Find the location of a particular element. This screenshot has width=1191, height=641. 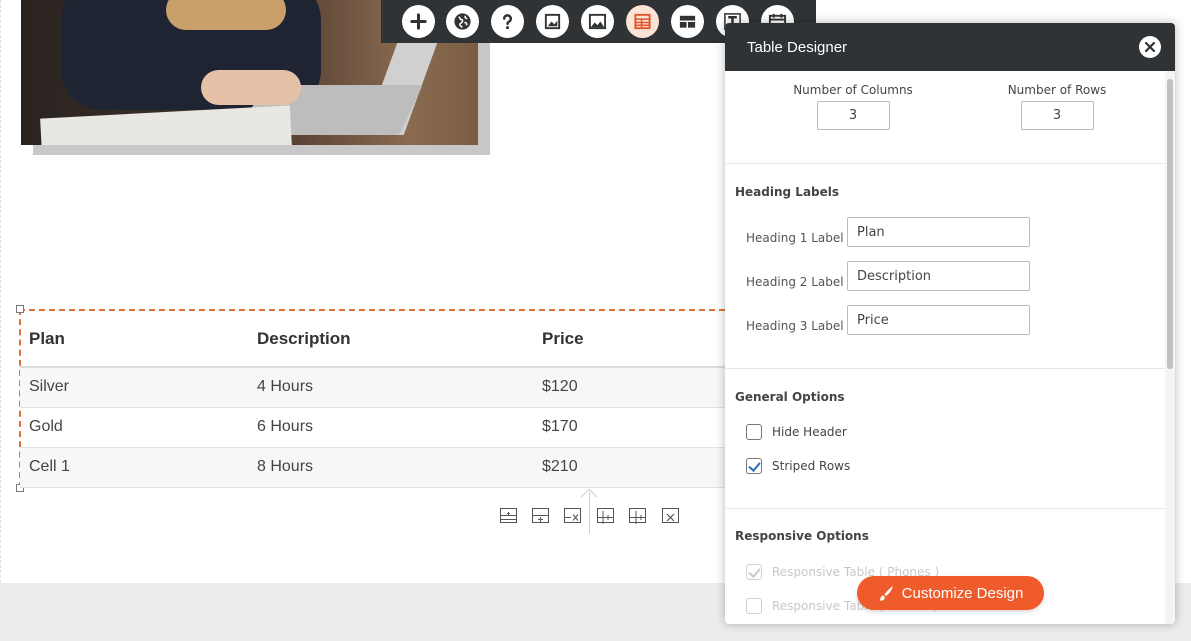

hide-header-option: Hide Header is located at coordinates (945, 441).